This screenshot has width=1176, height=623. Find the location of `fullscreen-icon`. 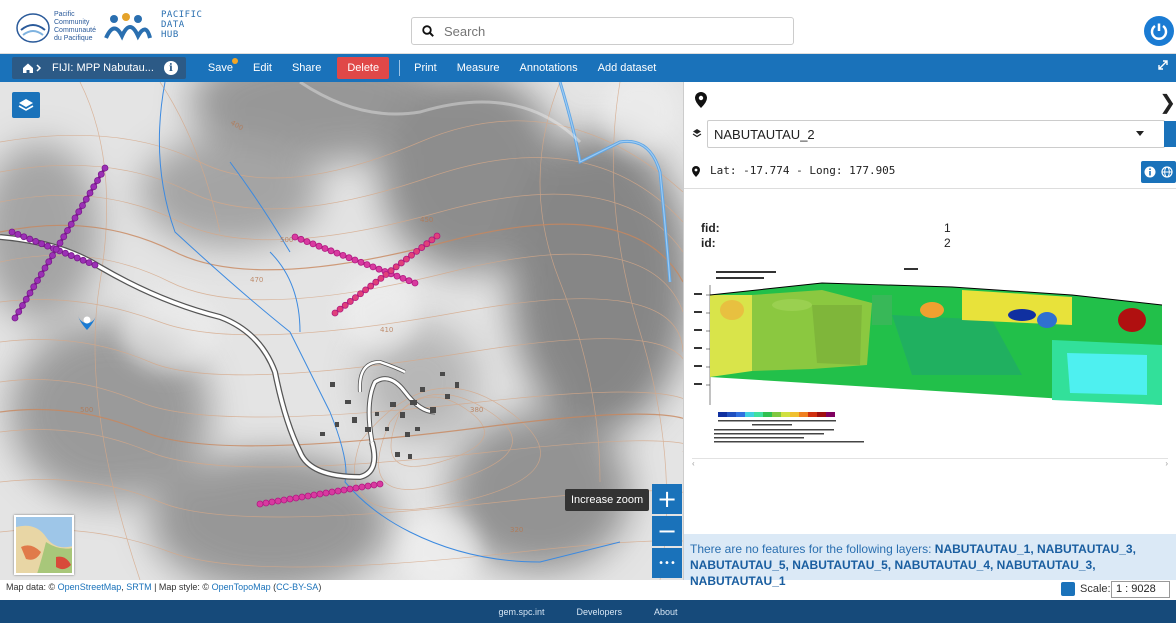

fullscreen-icon is located at coordinates (1163, 66).